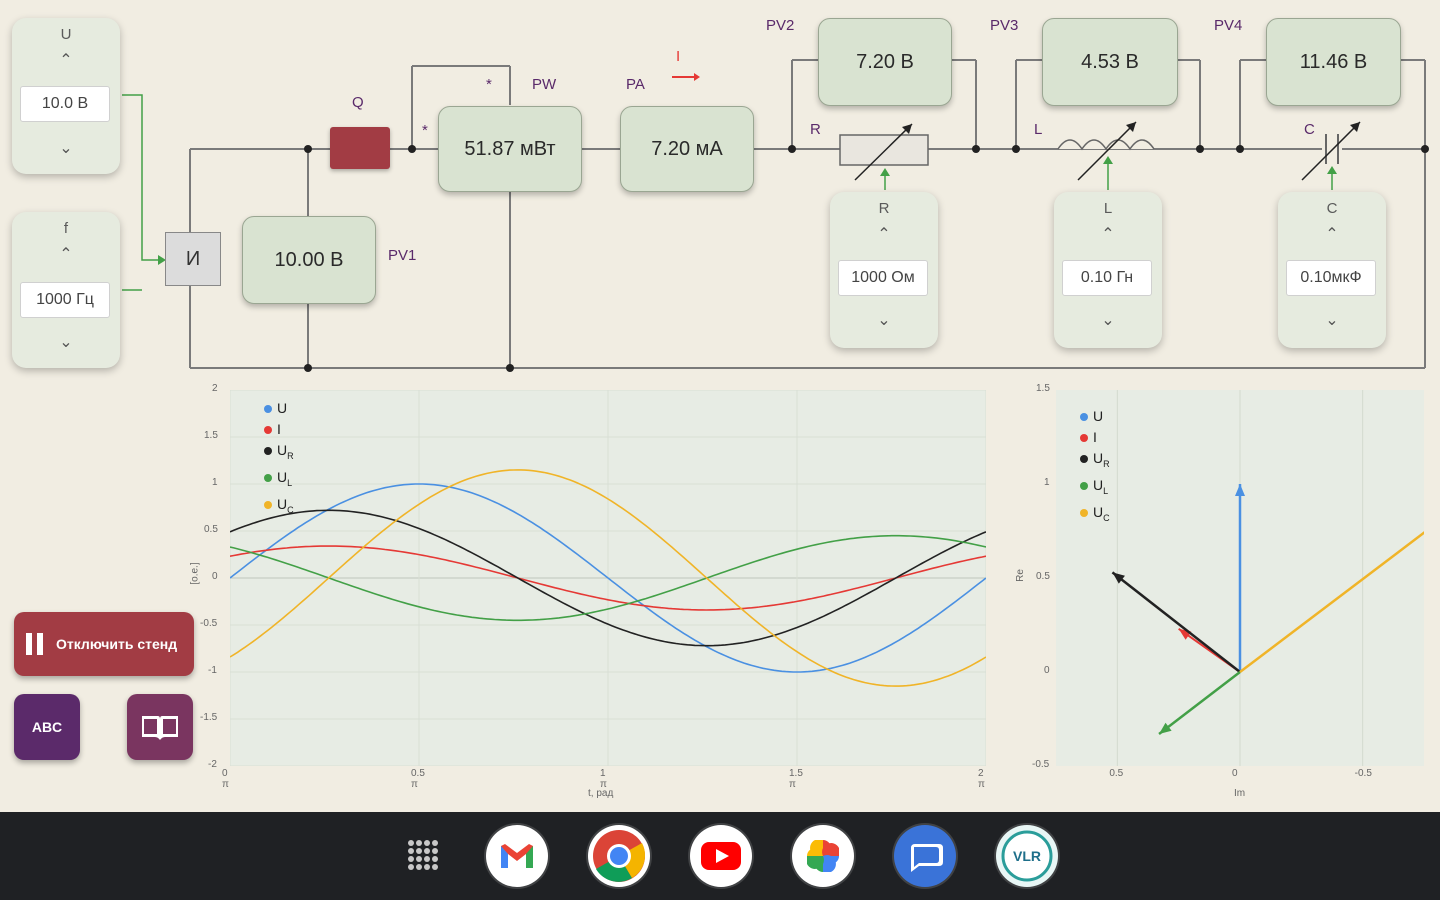 The image size is (1440, 900). What do you see at coordinates (215, 388) in the screenshot?
I see `waveform-y-tick-label: 2` at bounding box center [215, 388].